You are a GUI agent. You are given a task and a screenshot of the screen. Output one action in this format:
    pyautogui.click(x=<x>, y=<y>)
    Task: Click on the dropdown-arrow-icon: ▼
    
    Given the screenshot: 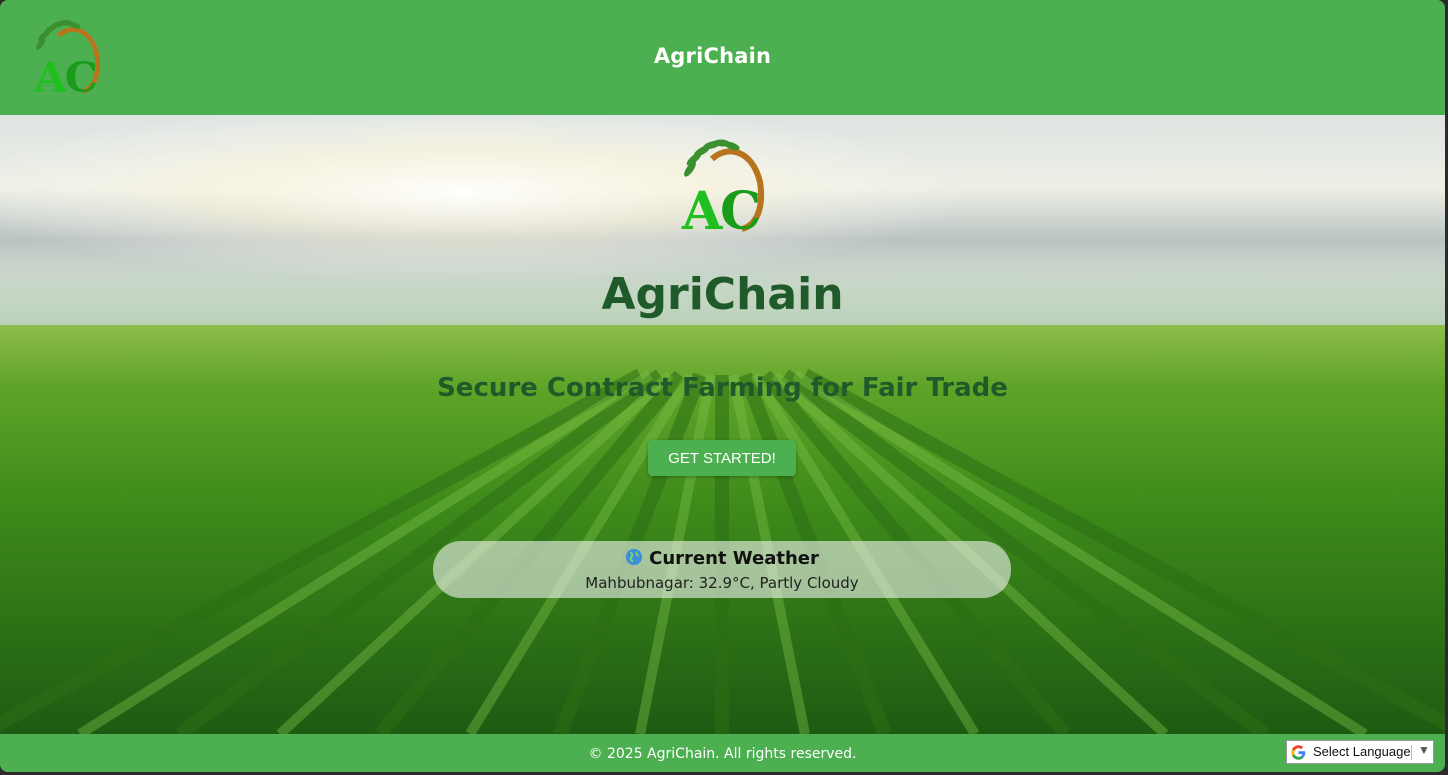 What is the action you would take?
    pyautogui.click(x=1424, y=750)
    